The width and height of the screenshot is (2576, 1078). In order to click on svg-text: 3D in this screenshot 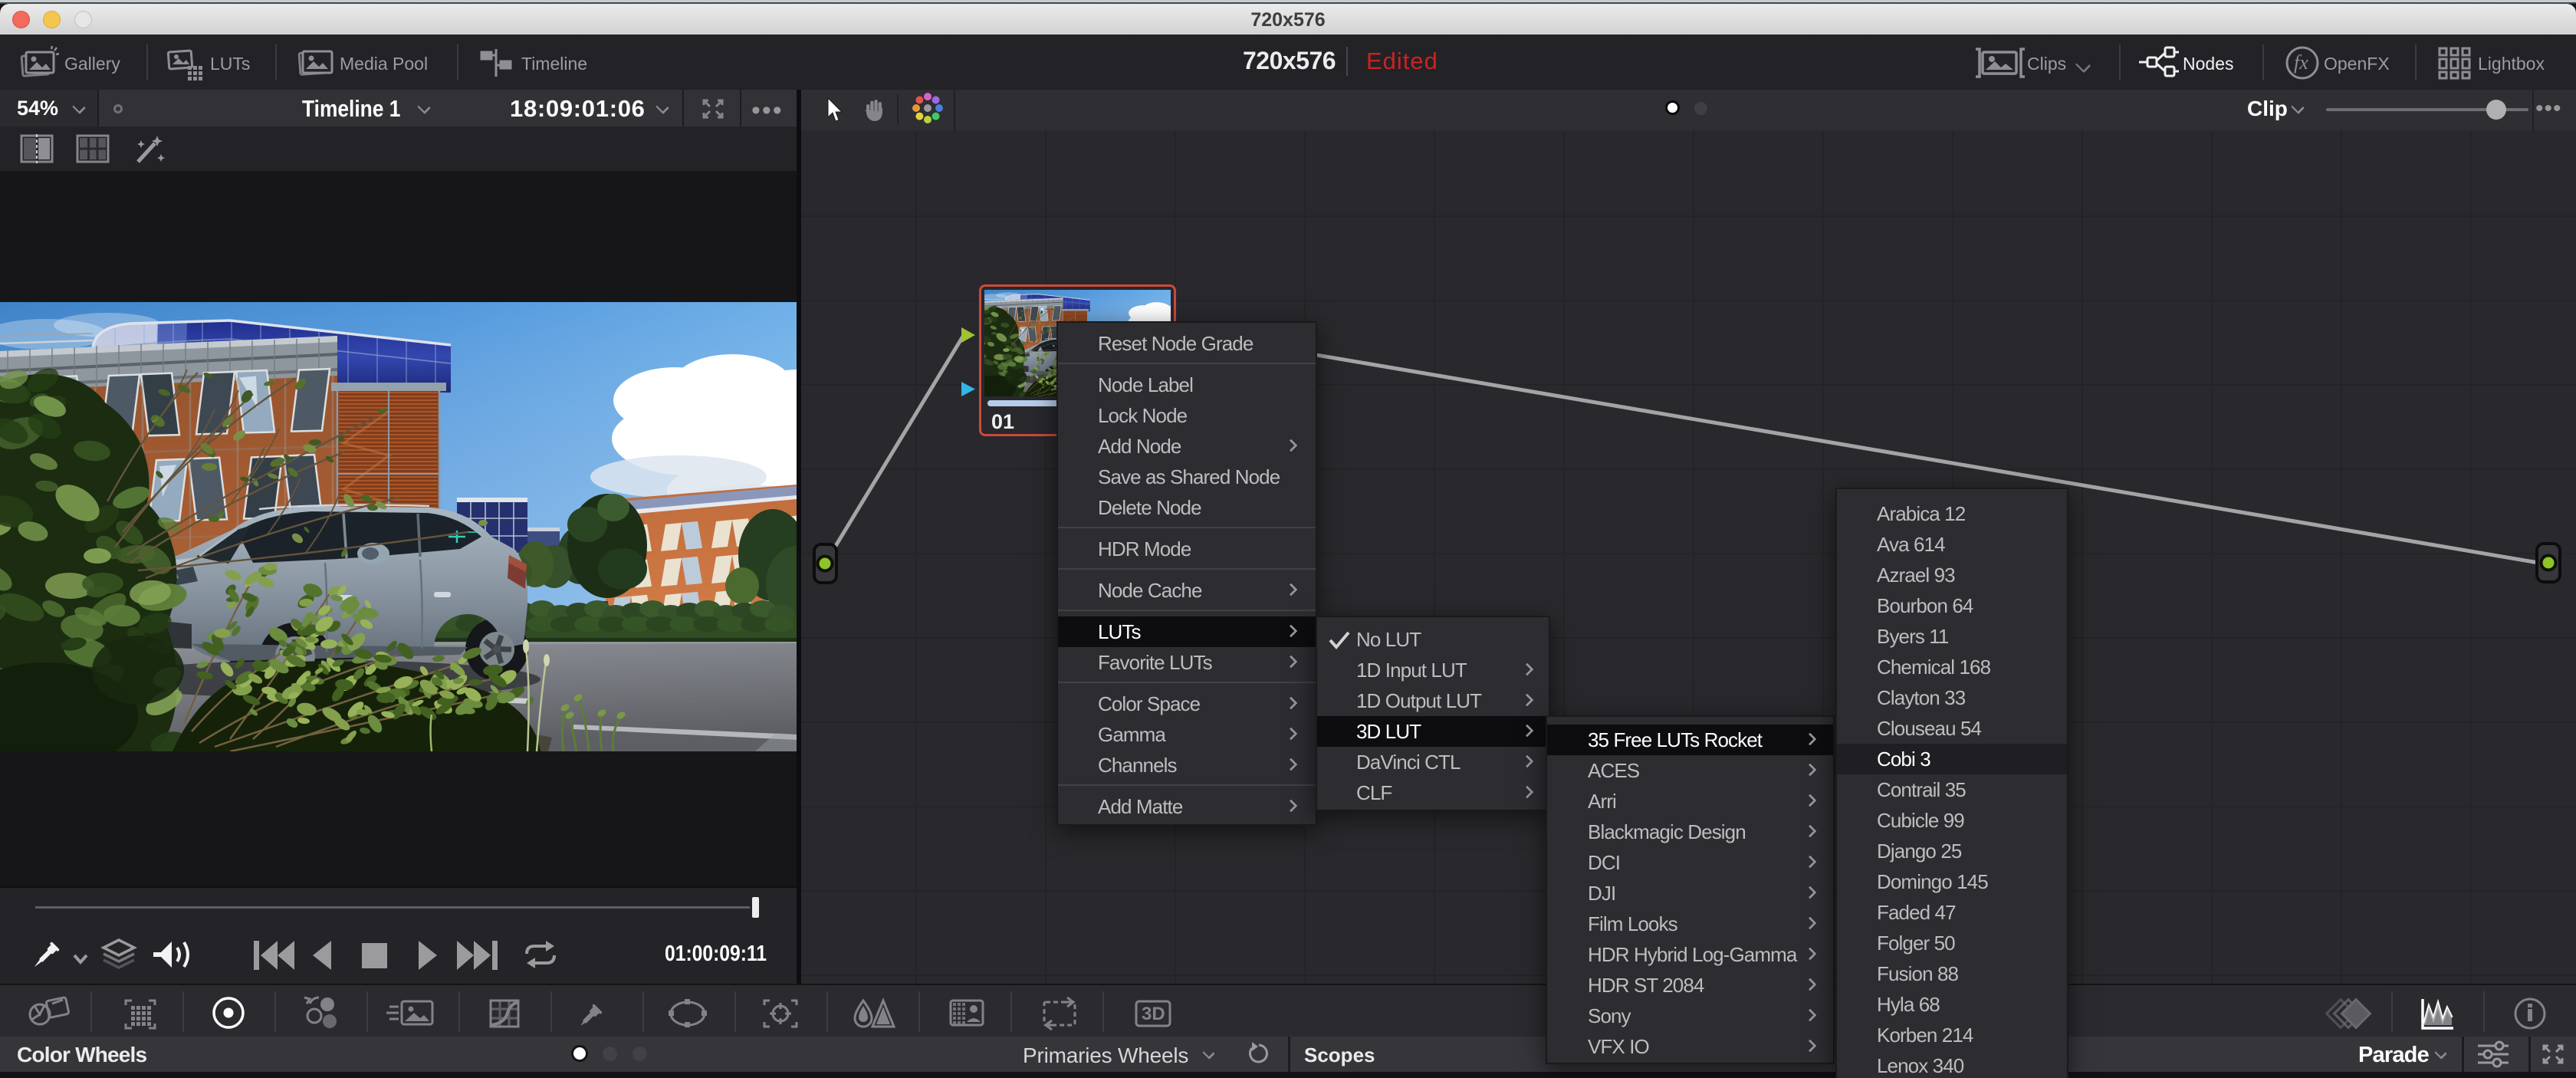, I will do `click(1153, 1014)`.